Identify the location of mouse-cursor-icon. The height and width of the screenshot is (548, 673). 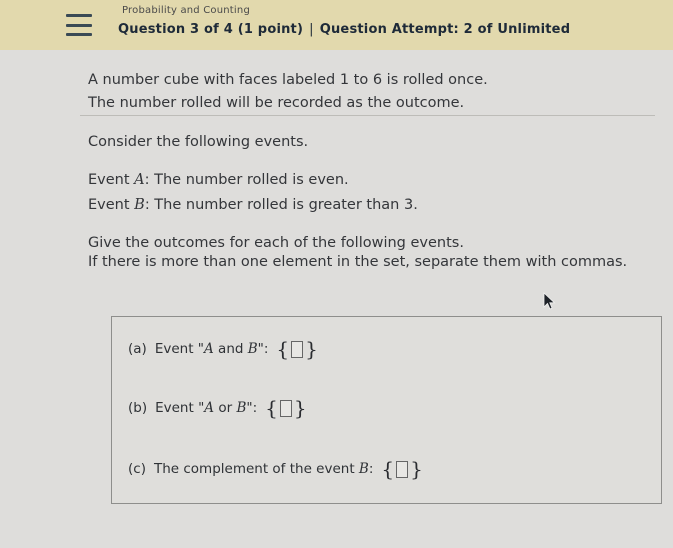
(549, 301).